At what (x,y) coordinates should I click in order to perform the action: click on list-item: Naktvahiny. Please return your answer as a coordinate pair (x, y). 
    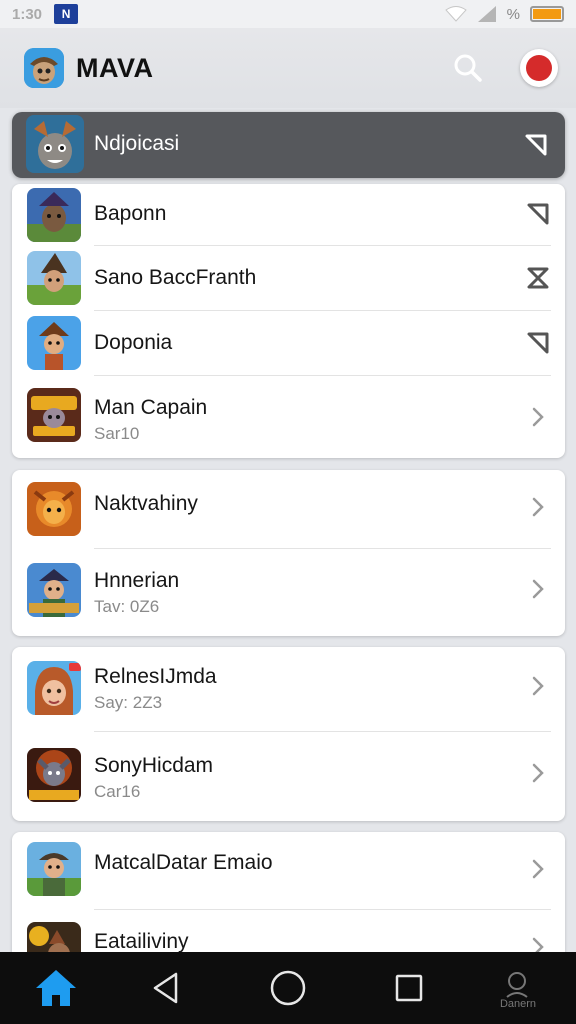
    Looking at the image, I should click on (288, 509).